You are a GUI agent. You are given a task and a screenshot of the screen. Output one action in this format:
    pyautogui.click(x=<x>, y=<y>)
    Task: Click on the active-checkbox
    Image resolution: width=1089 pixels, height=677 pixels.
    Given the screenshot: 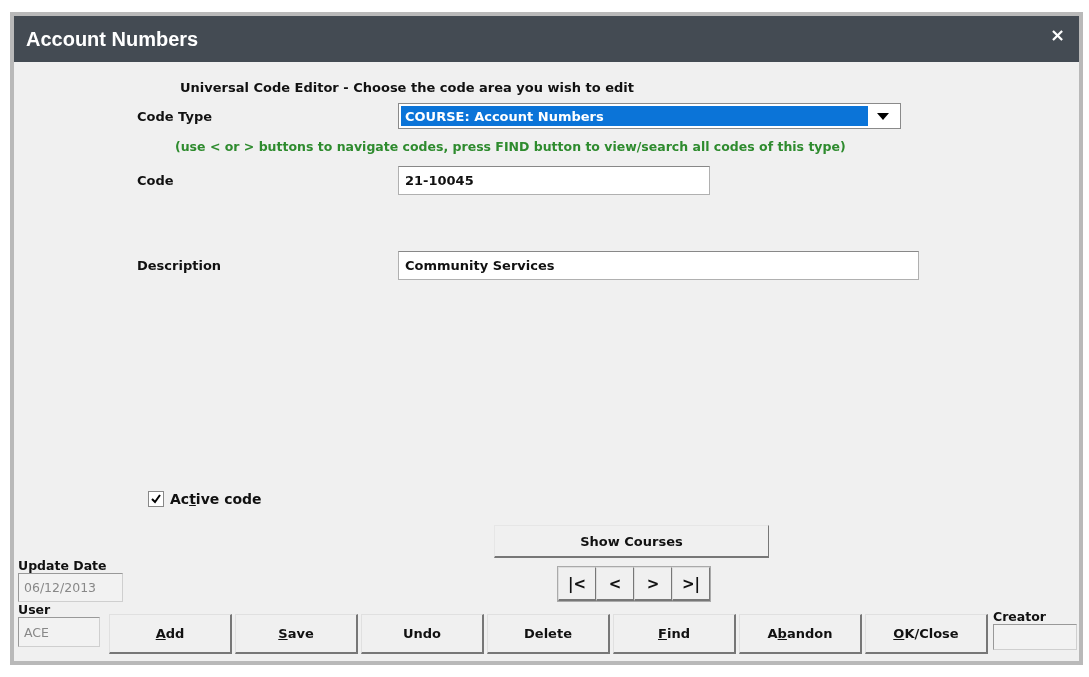 What is the action you would take?
    pyautogui.click(x=156, y=499)
    